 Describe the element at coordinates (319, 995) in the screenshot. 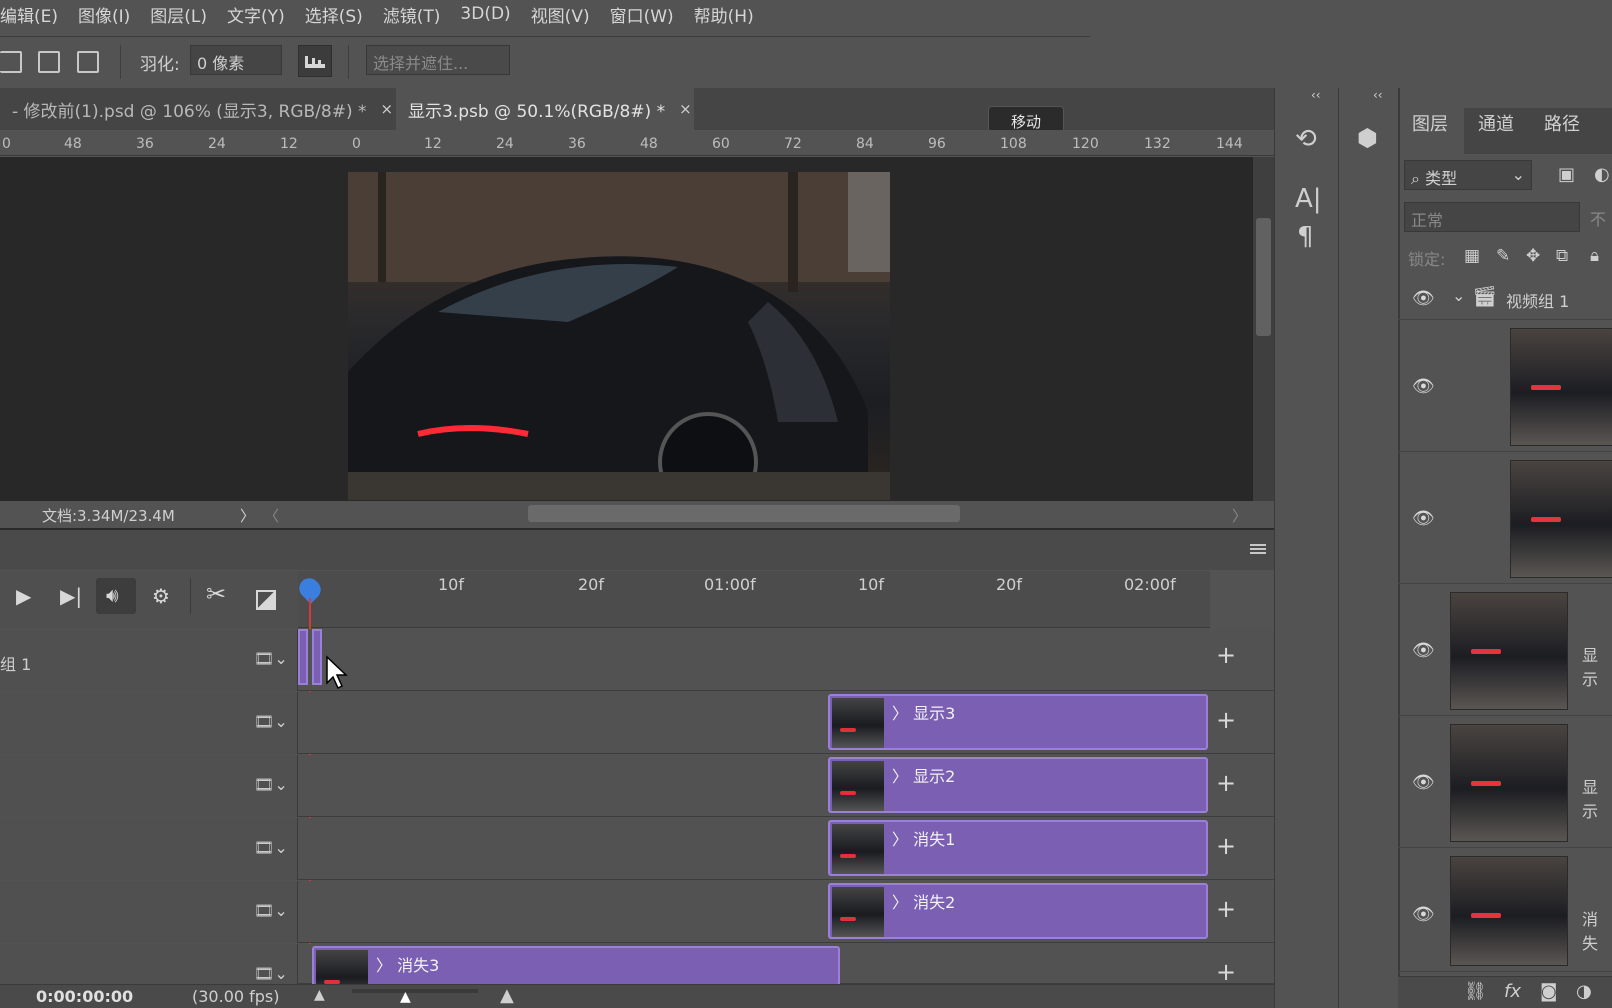

I see `zoom-out-icon: ▲` at that location.